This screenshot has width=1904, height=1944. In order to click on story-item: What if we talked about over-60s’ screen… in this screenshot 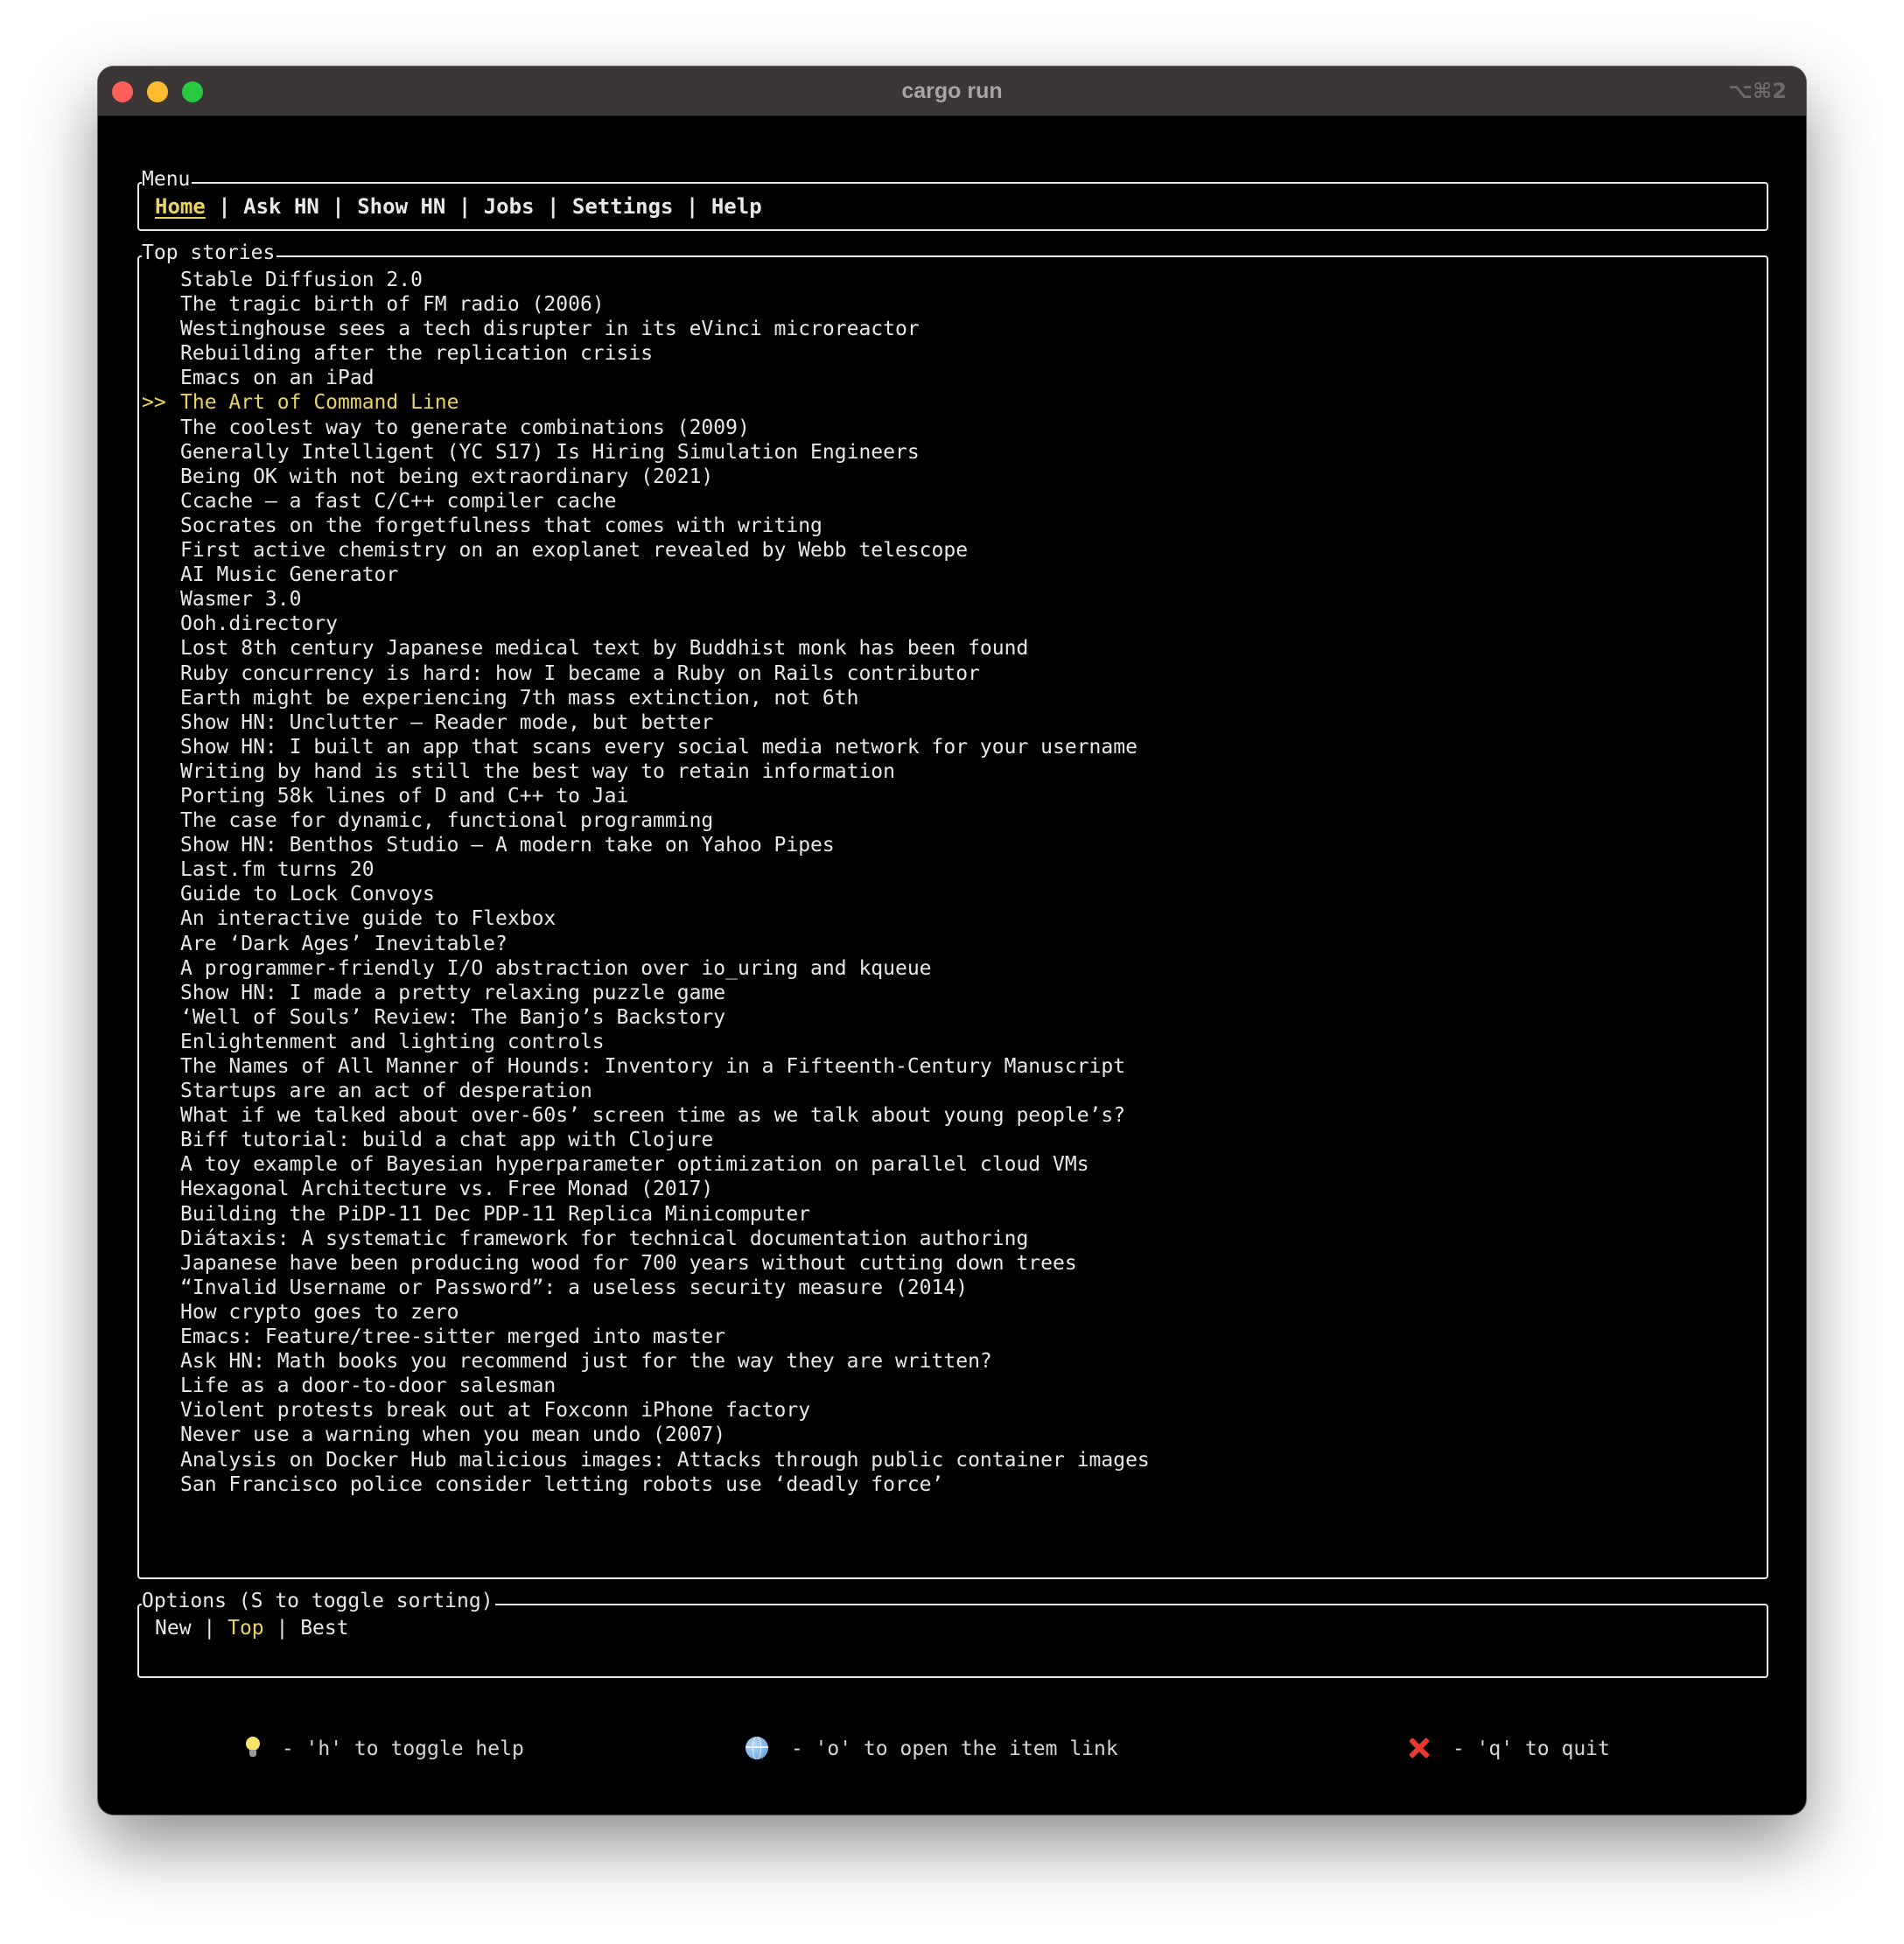, I will do `click(646, 1115)`.